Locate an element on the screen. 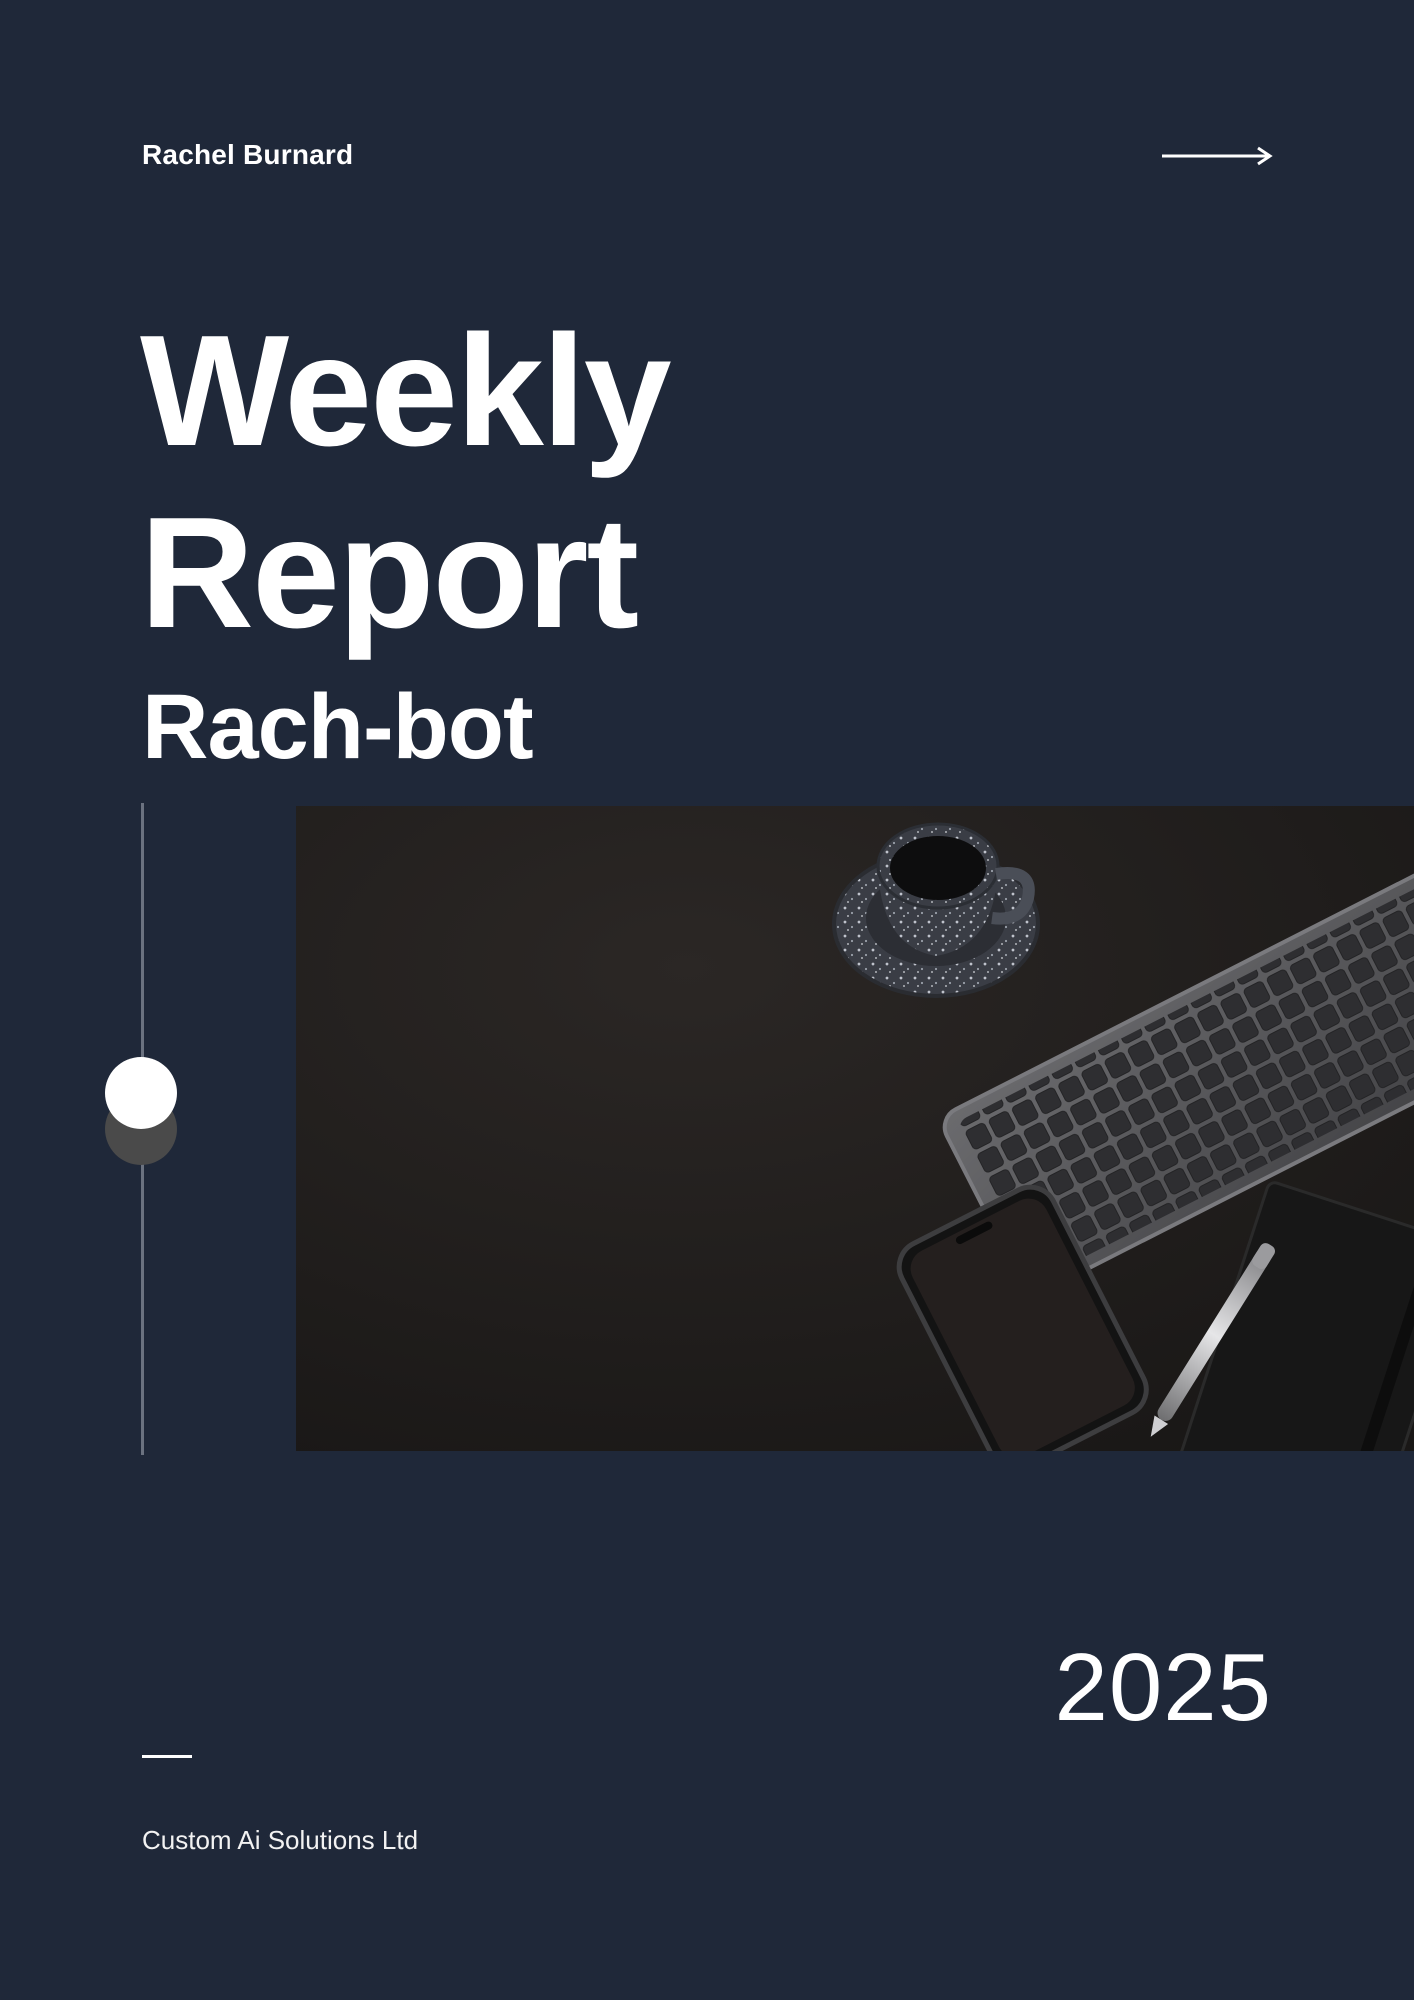 The height and width of the screenshot is (2000, 1414). report-title: Weekly Report is located at coordinates (406, 482).